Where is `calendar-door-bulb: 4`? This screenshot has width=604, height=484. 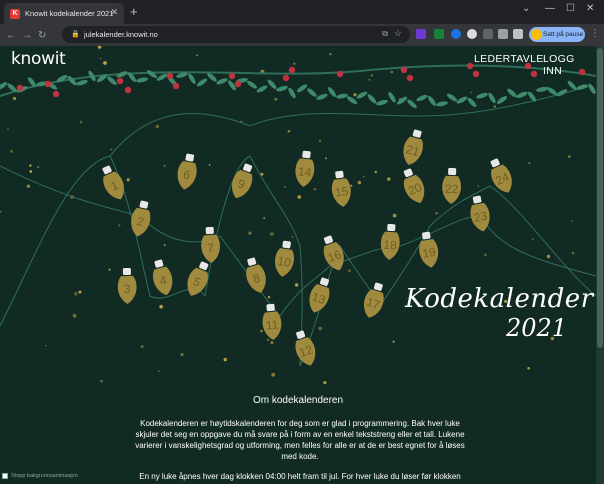
calendar-door-bulb: 4 is located at coordinates (162, 277).